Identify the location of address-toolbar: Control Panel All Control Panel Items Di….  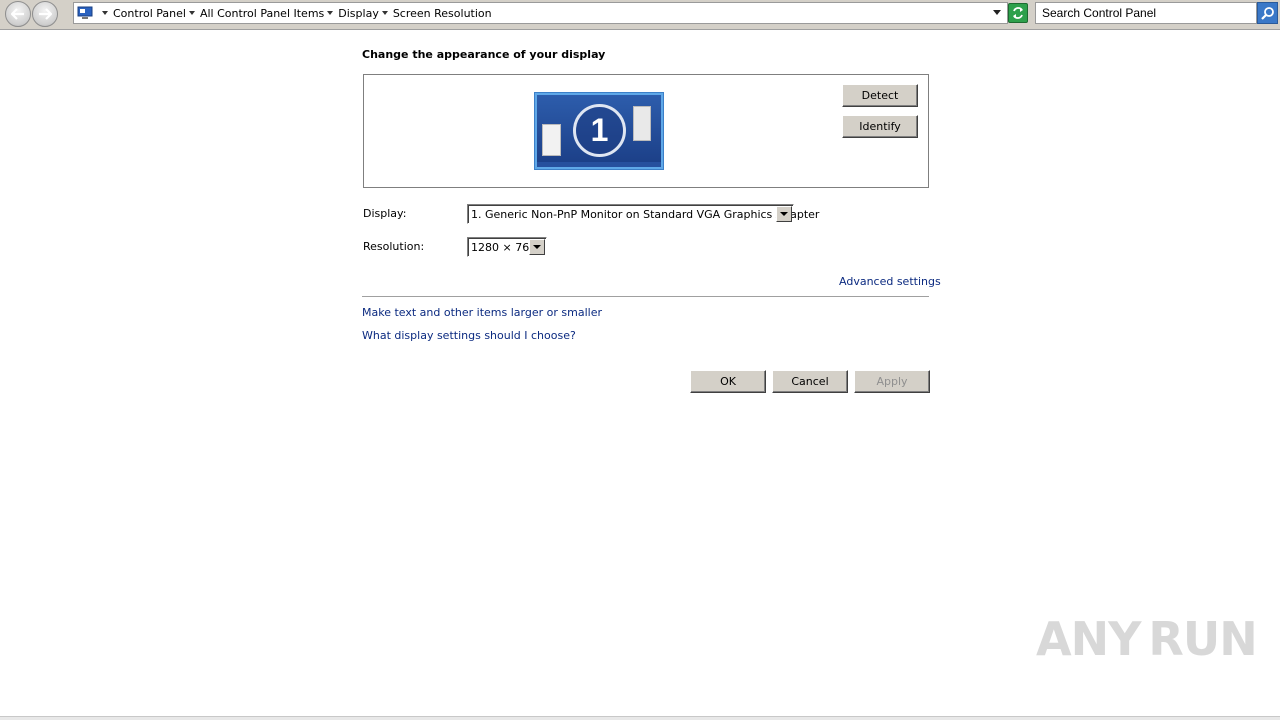
(640, 15).